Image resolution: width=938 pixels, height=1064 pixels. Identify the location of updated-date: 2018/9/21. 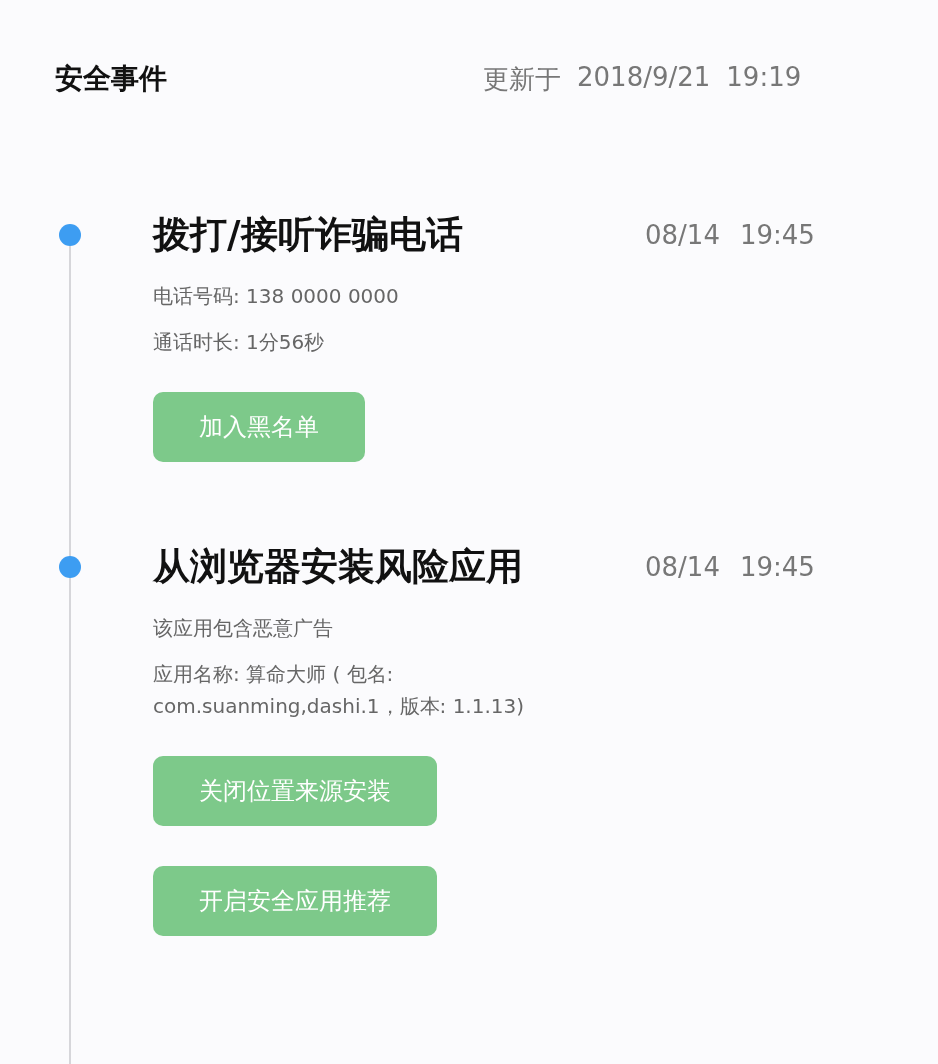
(644, 77).